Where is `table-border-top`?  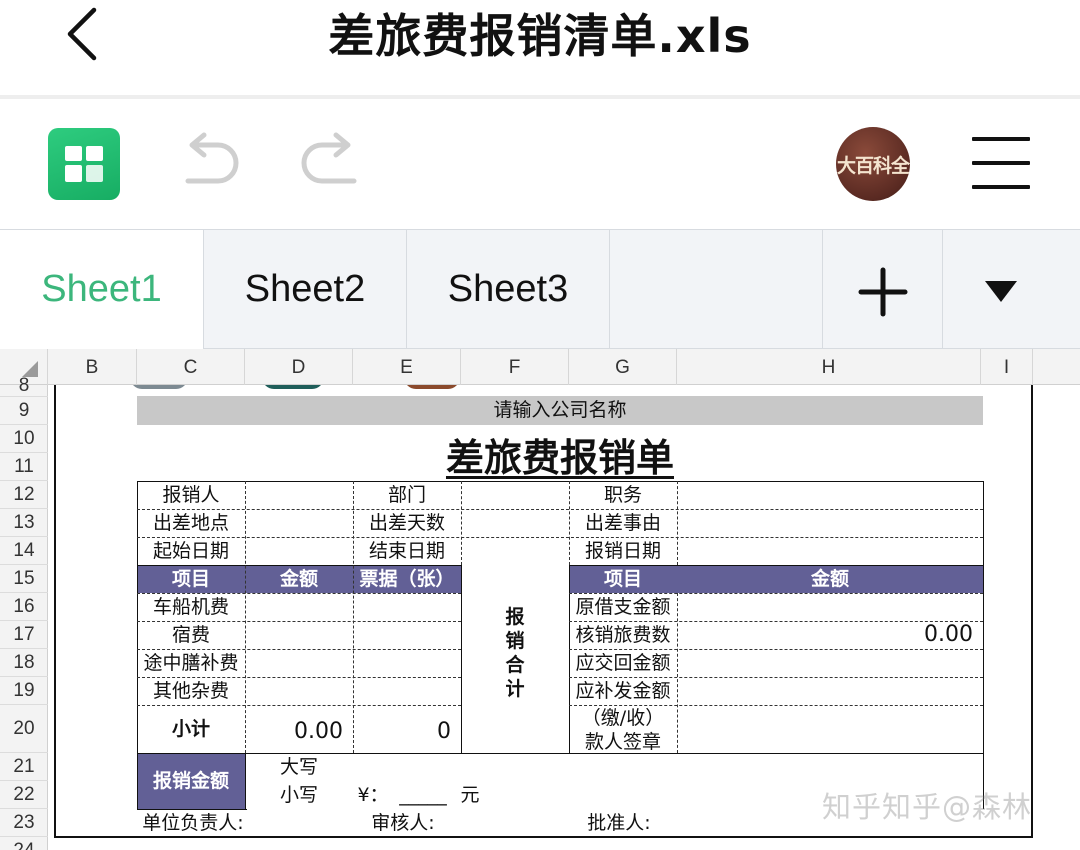
table-border-top is located at coordinates (560, 481).